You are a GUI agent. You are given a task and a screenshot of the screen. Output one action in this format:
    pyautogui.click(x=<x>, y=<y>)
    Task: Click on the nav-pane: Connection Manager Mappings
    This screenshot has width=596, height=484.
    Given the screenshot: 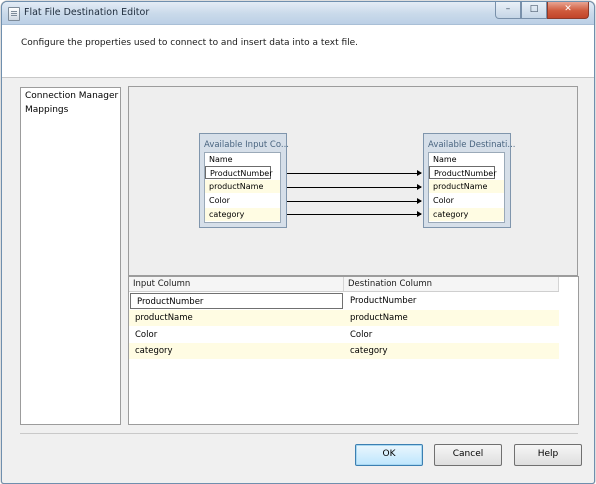 What is the action you would take?
    pyautogui.click(x=70, y=256)
    